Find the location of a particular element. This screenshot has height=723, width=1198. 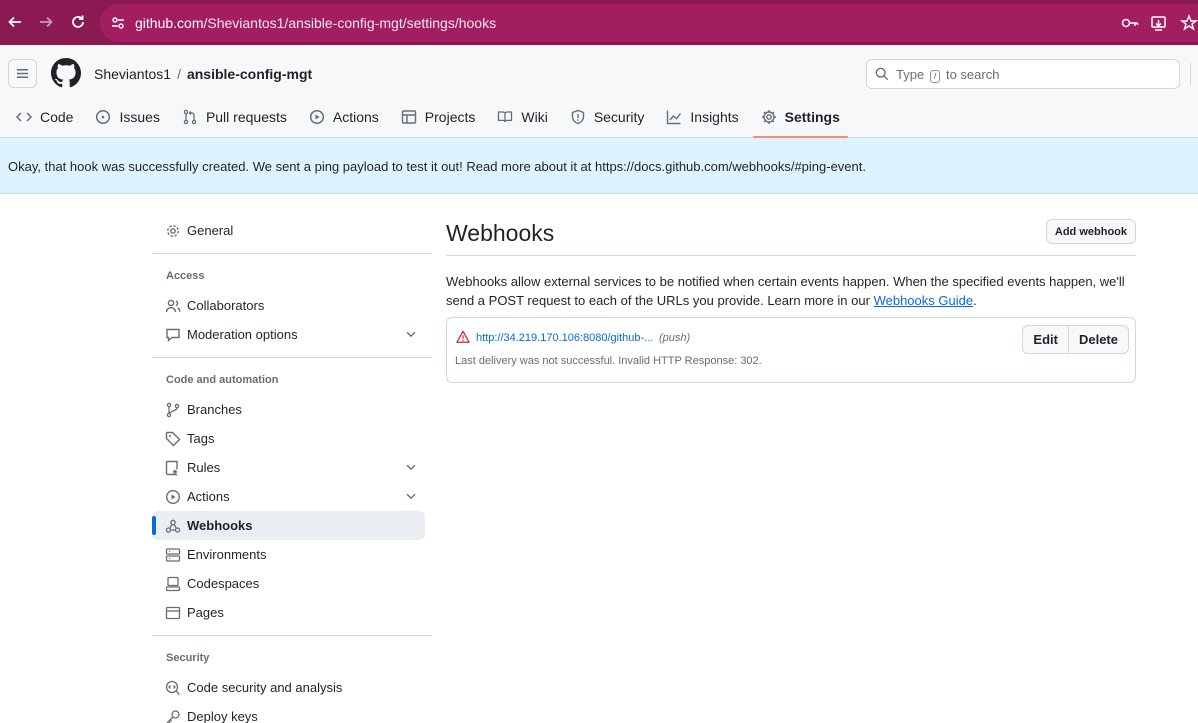

sidebar-item-general: General is located at coordinates (292, 230).